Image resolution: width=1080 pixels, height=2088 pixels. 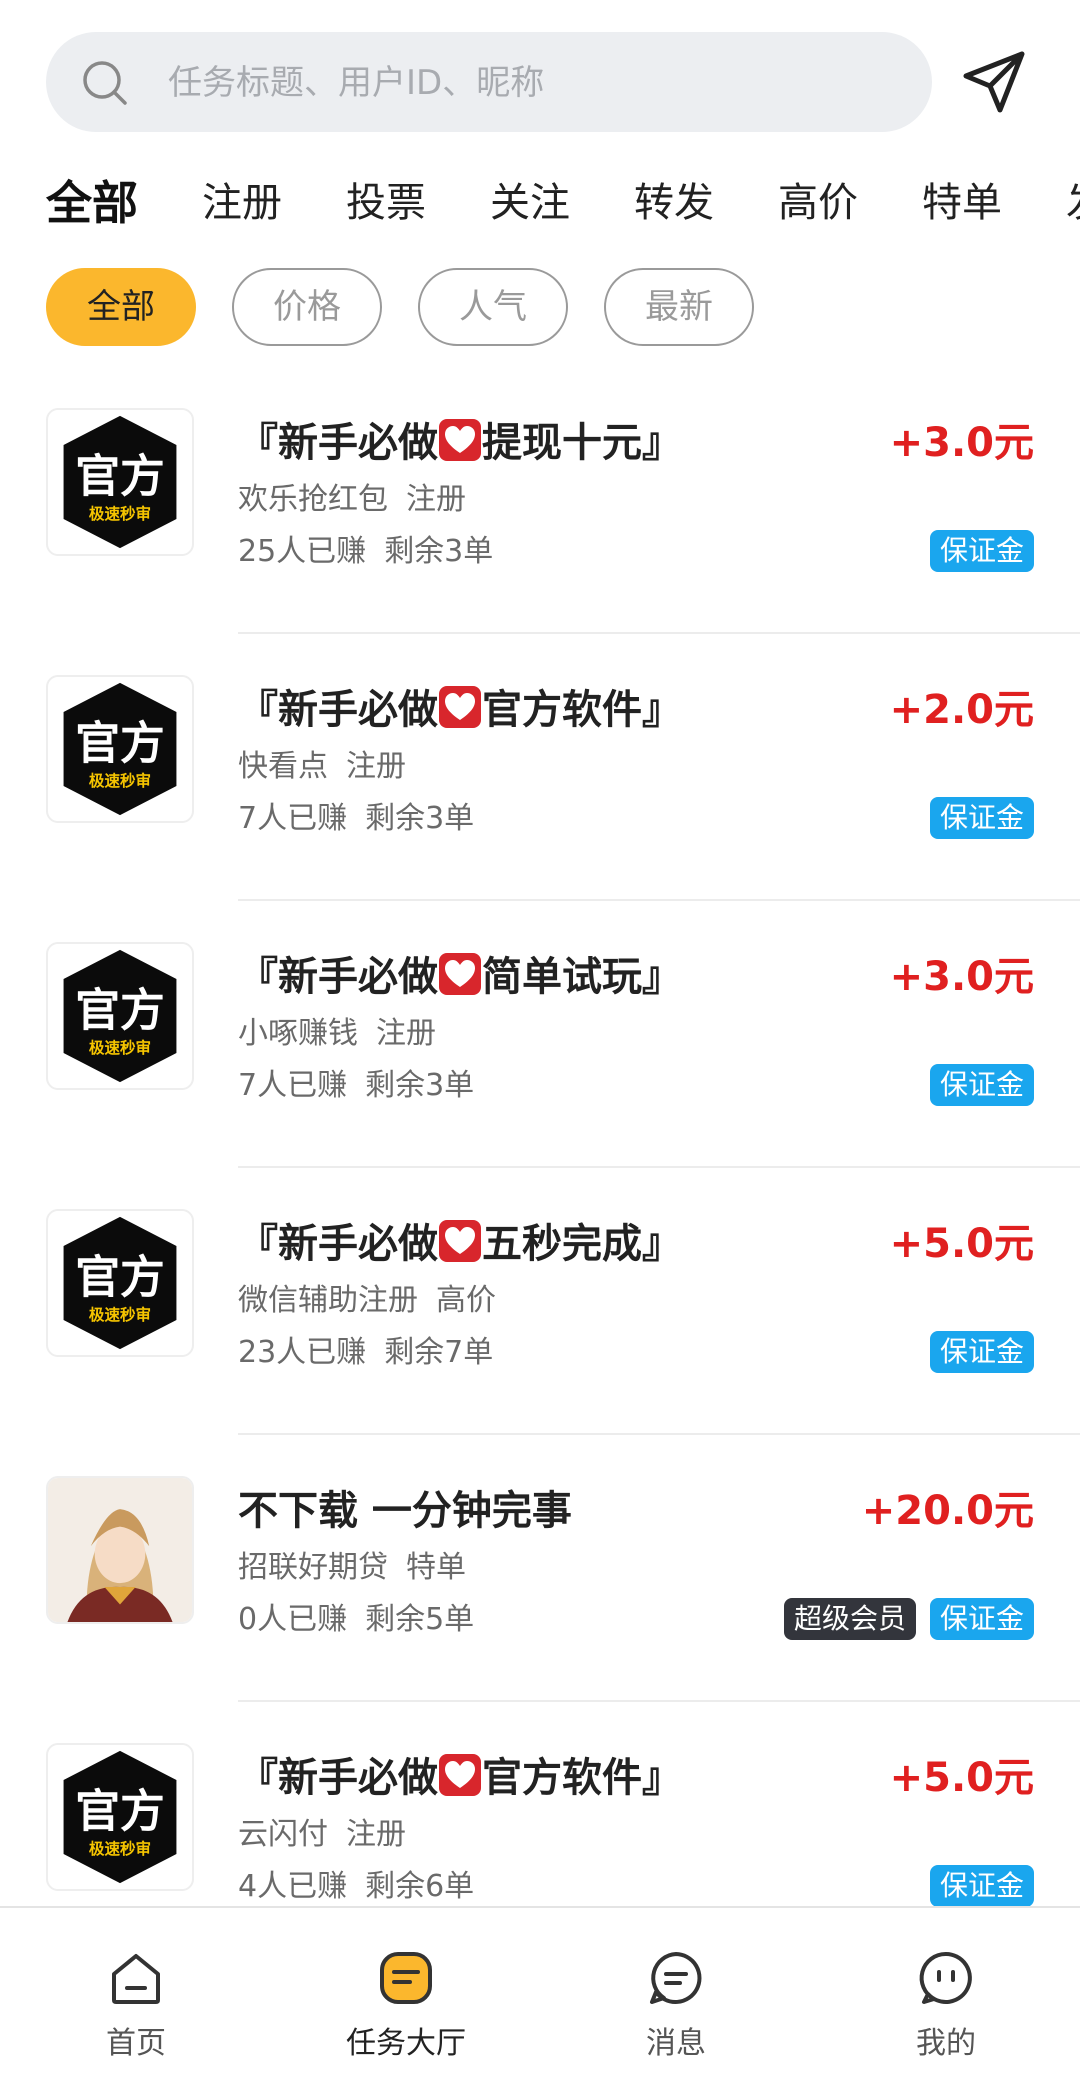 I want to click on task-remaining-count: 剩余5单, so click(x=420, y=1619).